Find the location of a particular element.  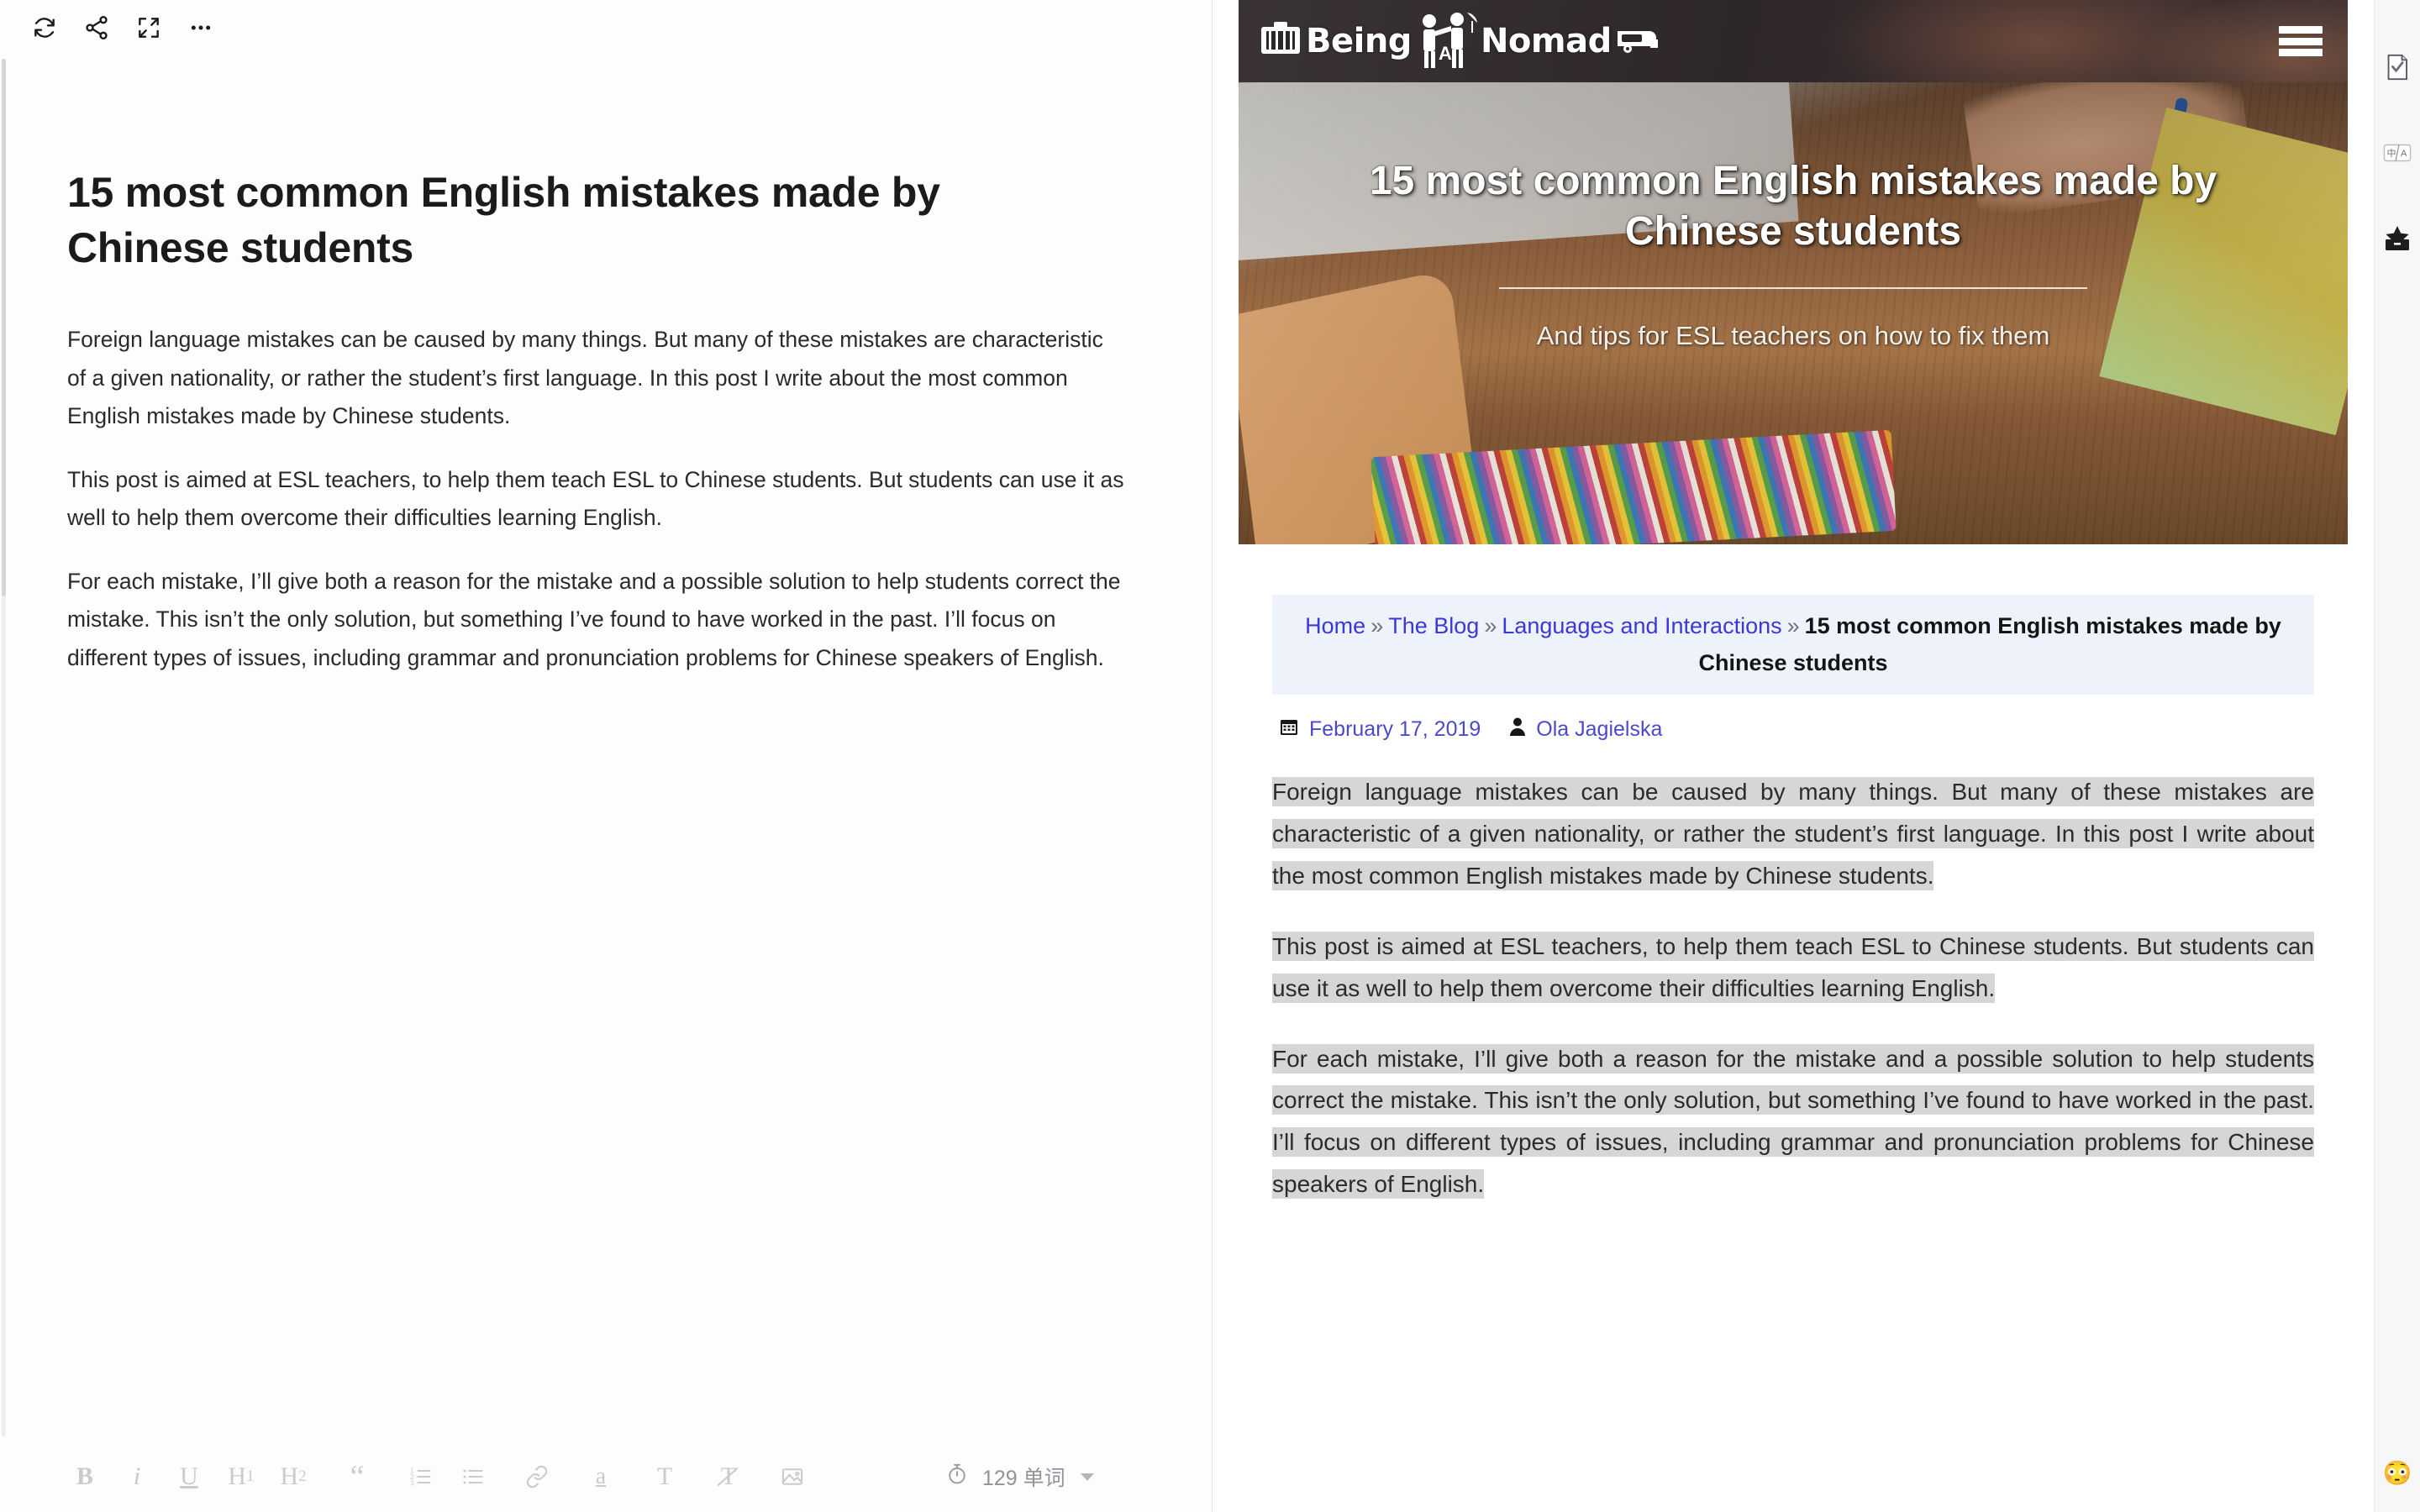

insert-image-icon is located at coordinates (793, 1476).